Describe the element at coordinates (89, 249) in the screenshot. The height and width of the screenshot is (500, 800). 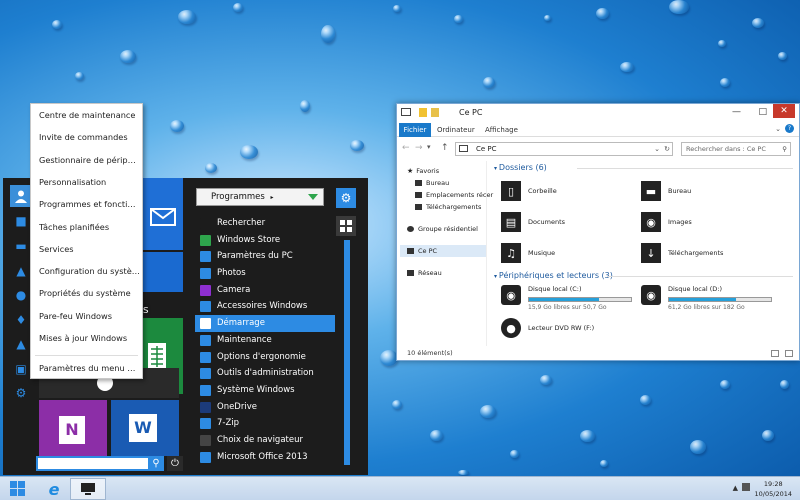
I see `context-menu-item: Services` at that location.